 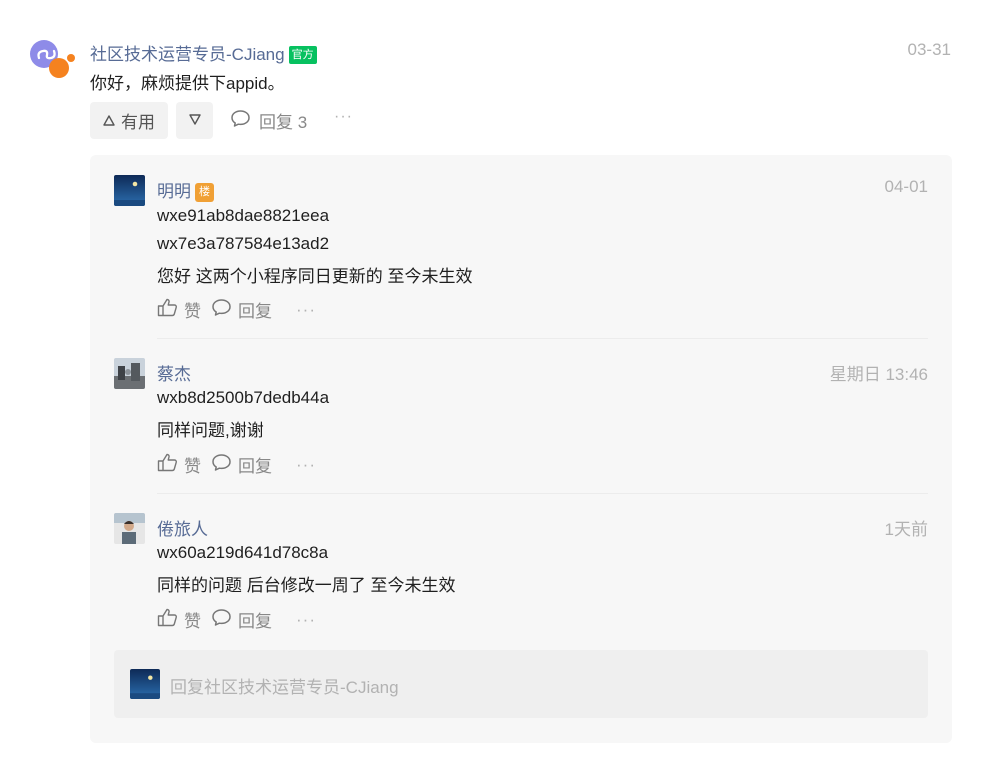 What do you see at coordinates (929, 49) in the screenshot?
I see `post-date: 03-31` at bounding box center [929, 49].